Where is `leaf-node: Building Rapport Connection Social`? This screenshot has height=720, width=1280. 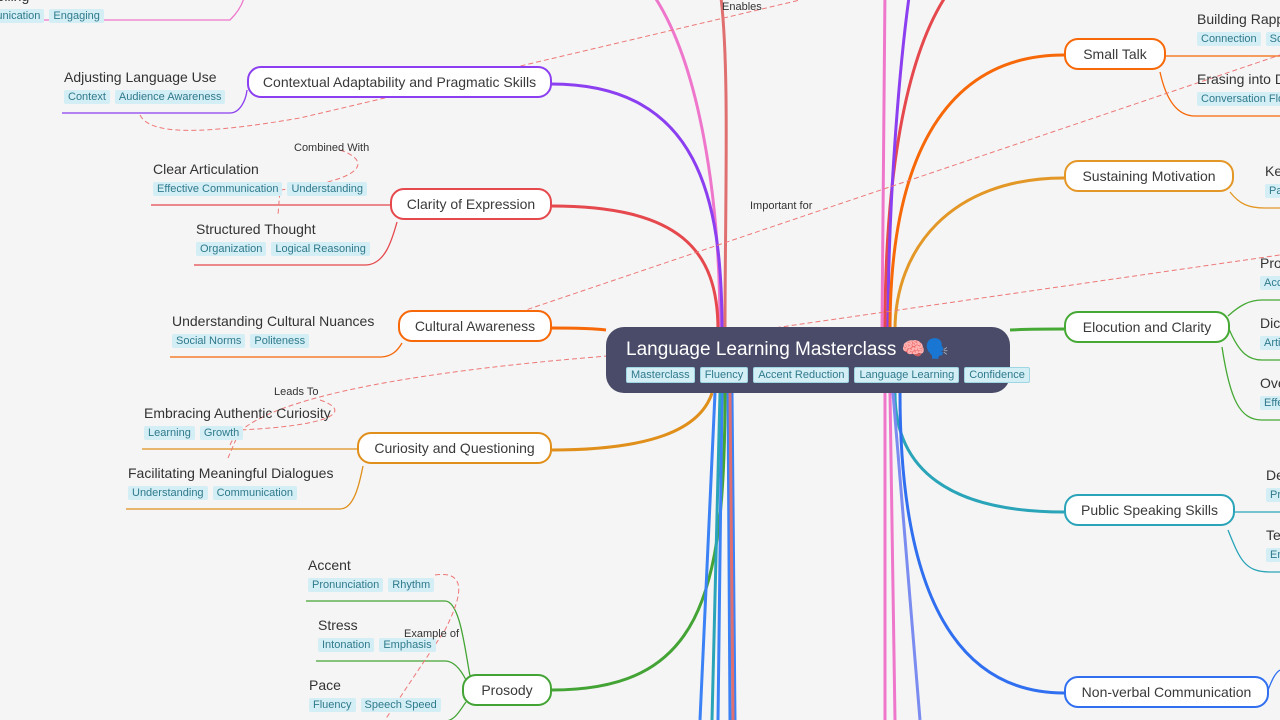
leaf-node: Building Rapport Connection Social is located at coordinates (1238, 28).